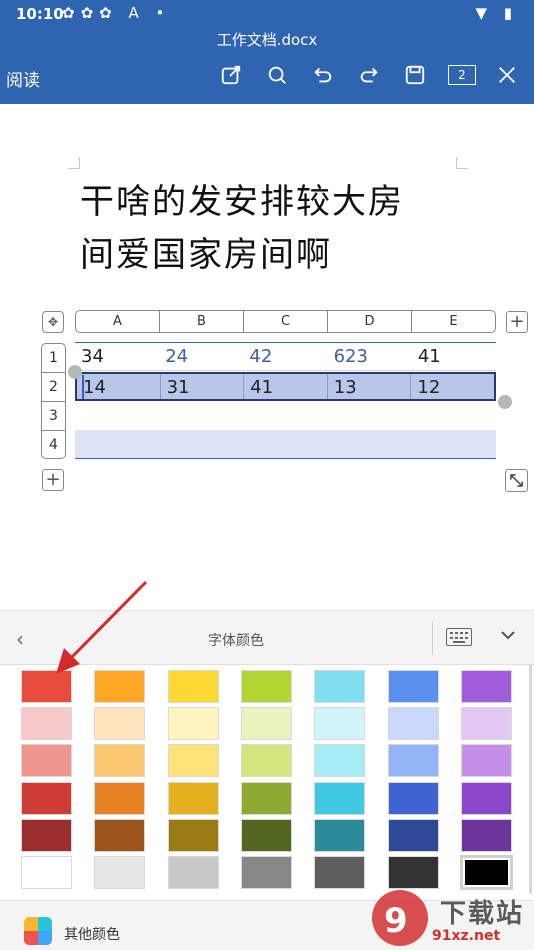  Describe the element at coordinates (452, 386) in the screenshot. I see `table-cell: 12` at that location.